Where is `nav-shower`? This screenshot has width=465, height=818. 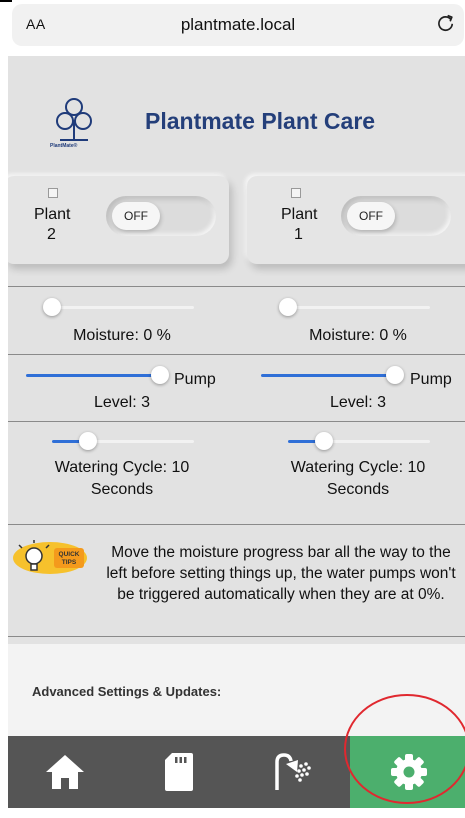
nav-shower is located at coordinates (293, 772).